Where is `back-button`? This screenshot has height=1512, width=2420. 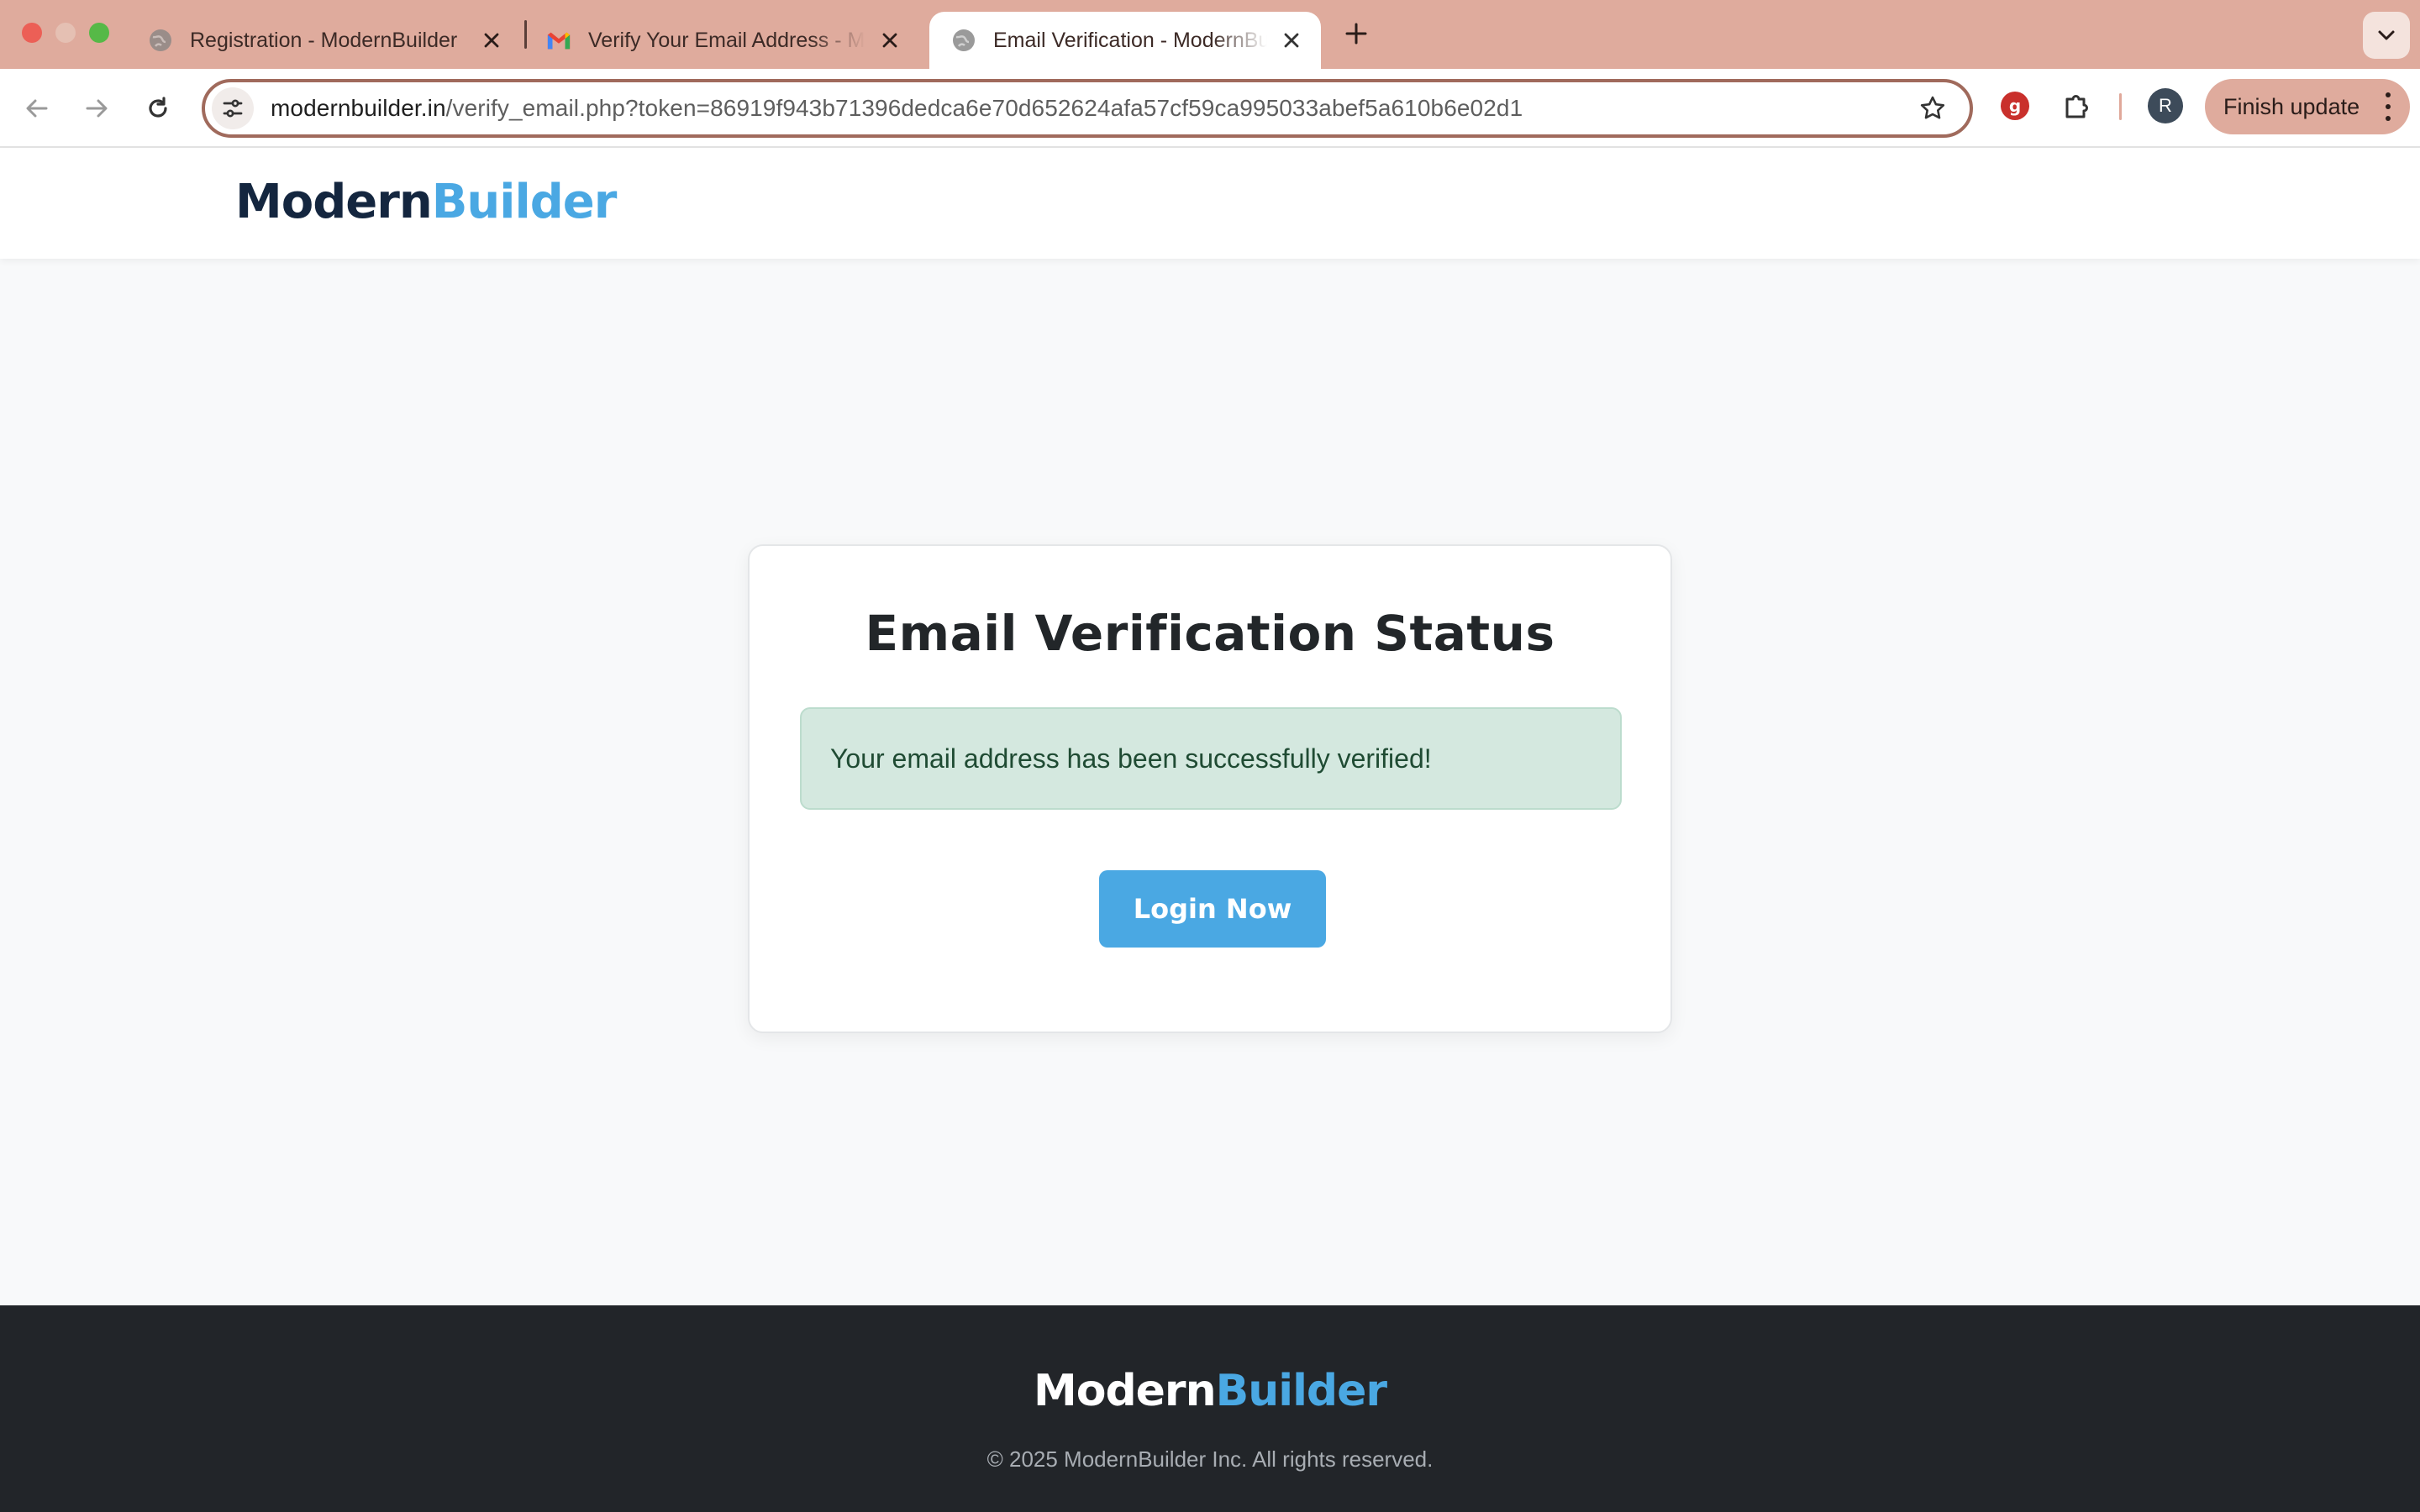
back-button is located at coordinates (37, 108).